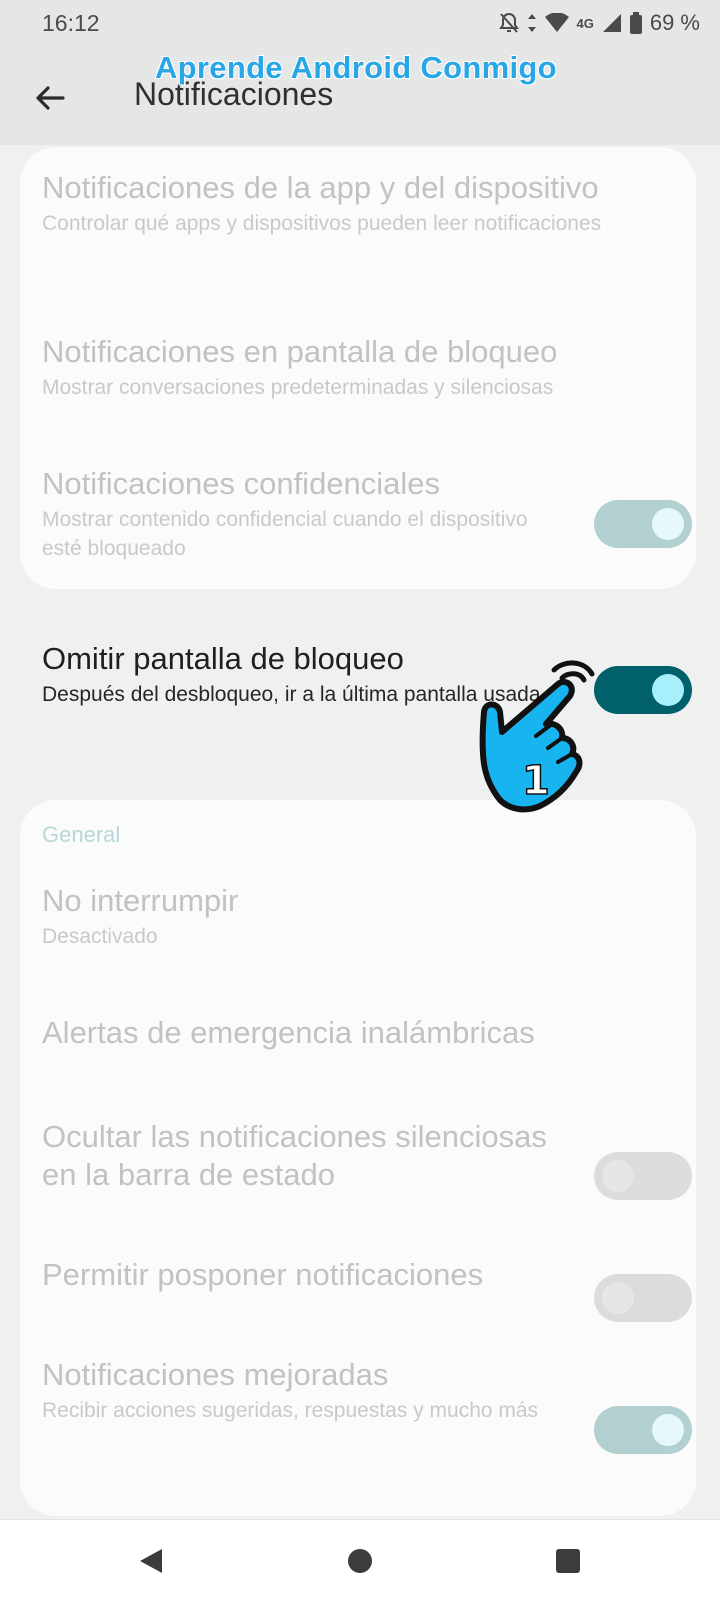  Describe the element at coordinates (585, 23) in the screenshot. I see `network-type: 4G` at that location.